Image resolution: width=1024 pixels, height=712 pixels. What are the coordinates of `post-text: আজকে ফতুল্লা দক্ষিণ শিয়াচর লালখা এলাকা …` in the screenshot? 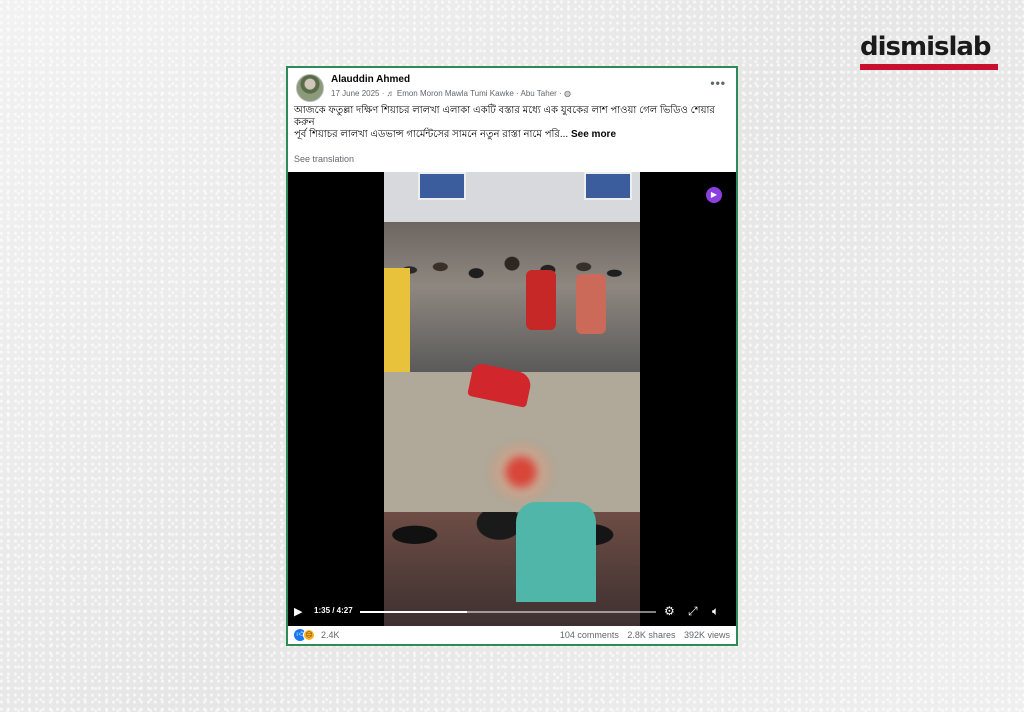 It's located at (511, 123).